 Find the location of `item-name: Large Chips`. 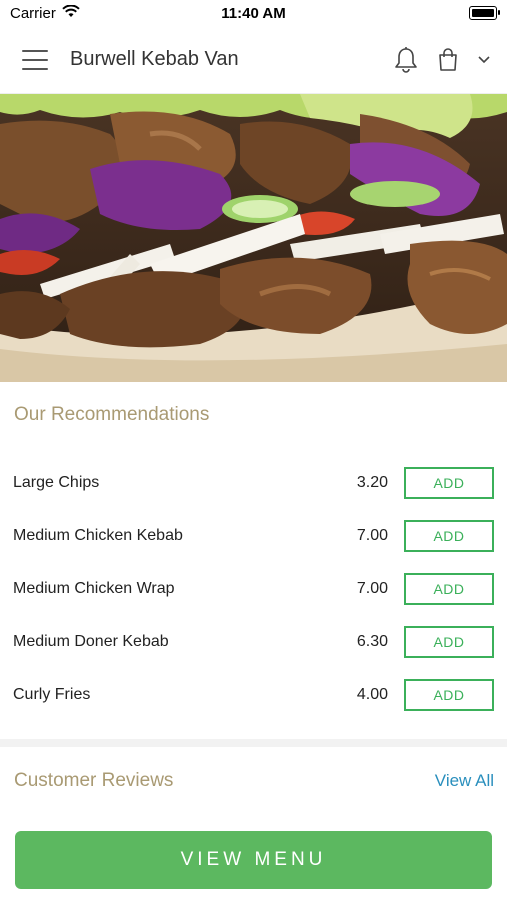

item-name: Large Chips is located at coordinates (56, 482).